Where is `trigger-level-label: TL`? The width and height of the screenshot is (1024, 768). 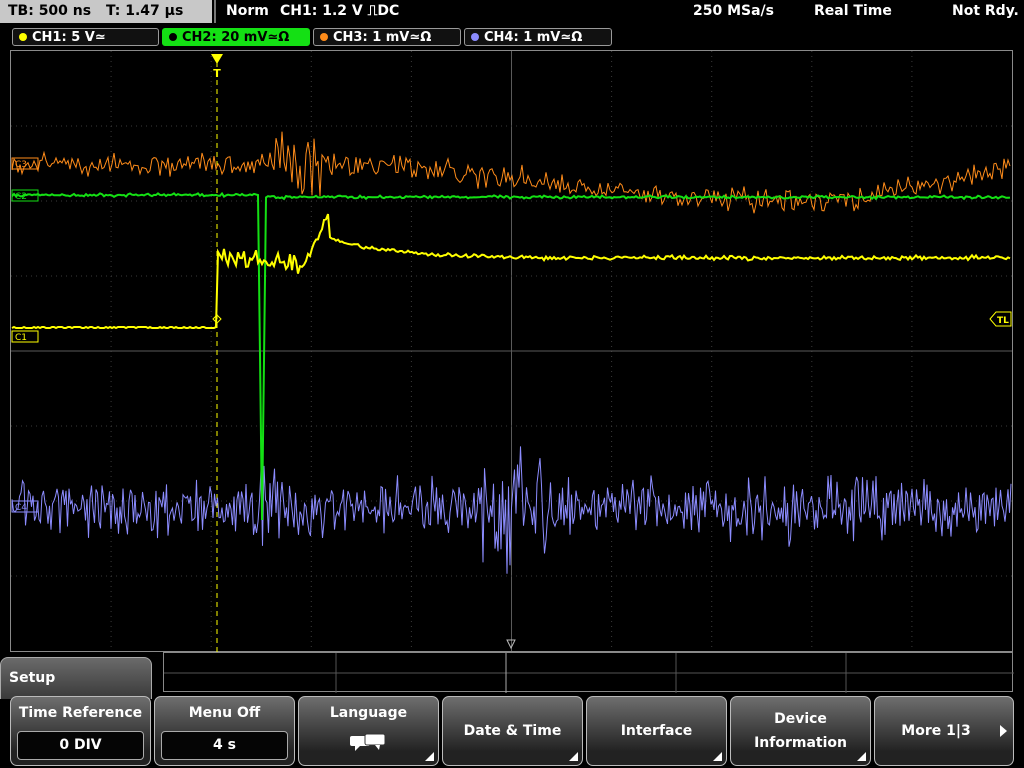 trigger-level-label: TL is located at coordinates (1003, 321).